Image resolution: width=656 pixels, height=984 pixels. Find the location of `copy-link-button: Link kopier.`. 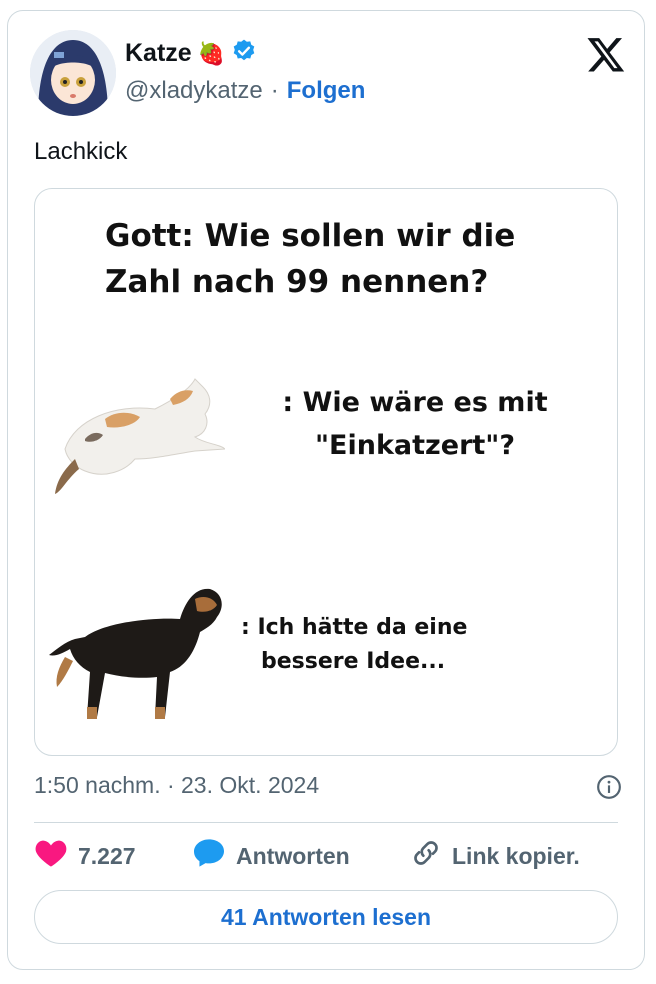

copy-link-button: Link kopier. is located at coordinates (495, 856).